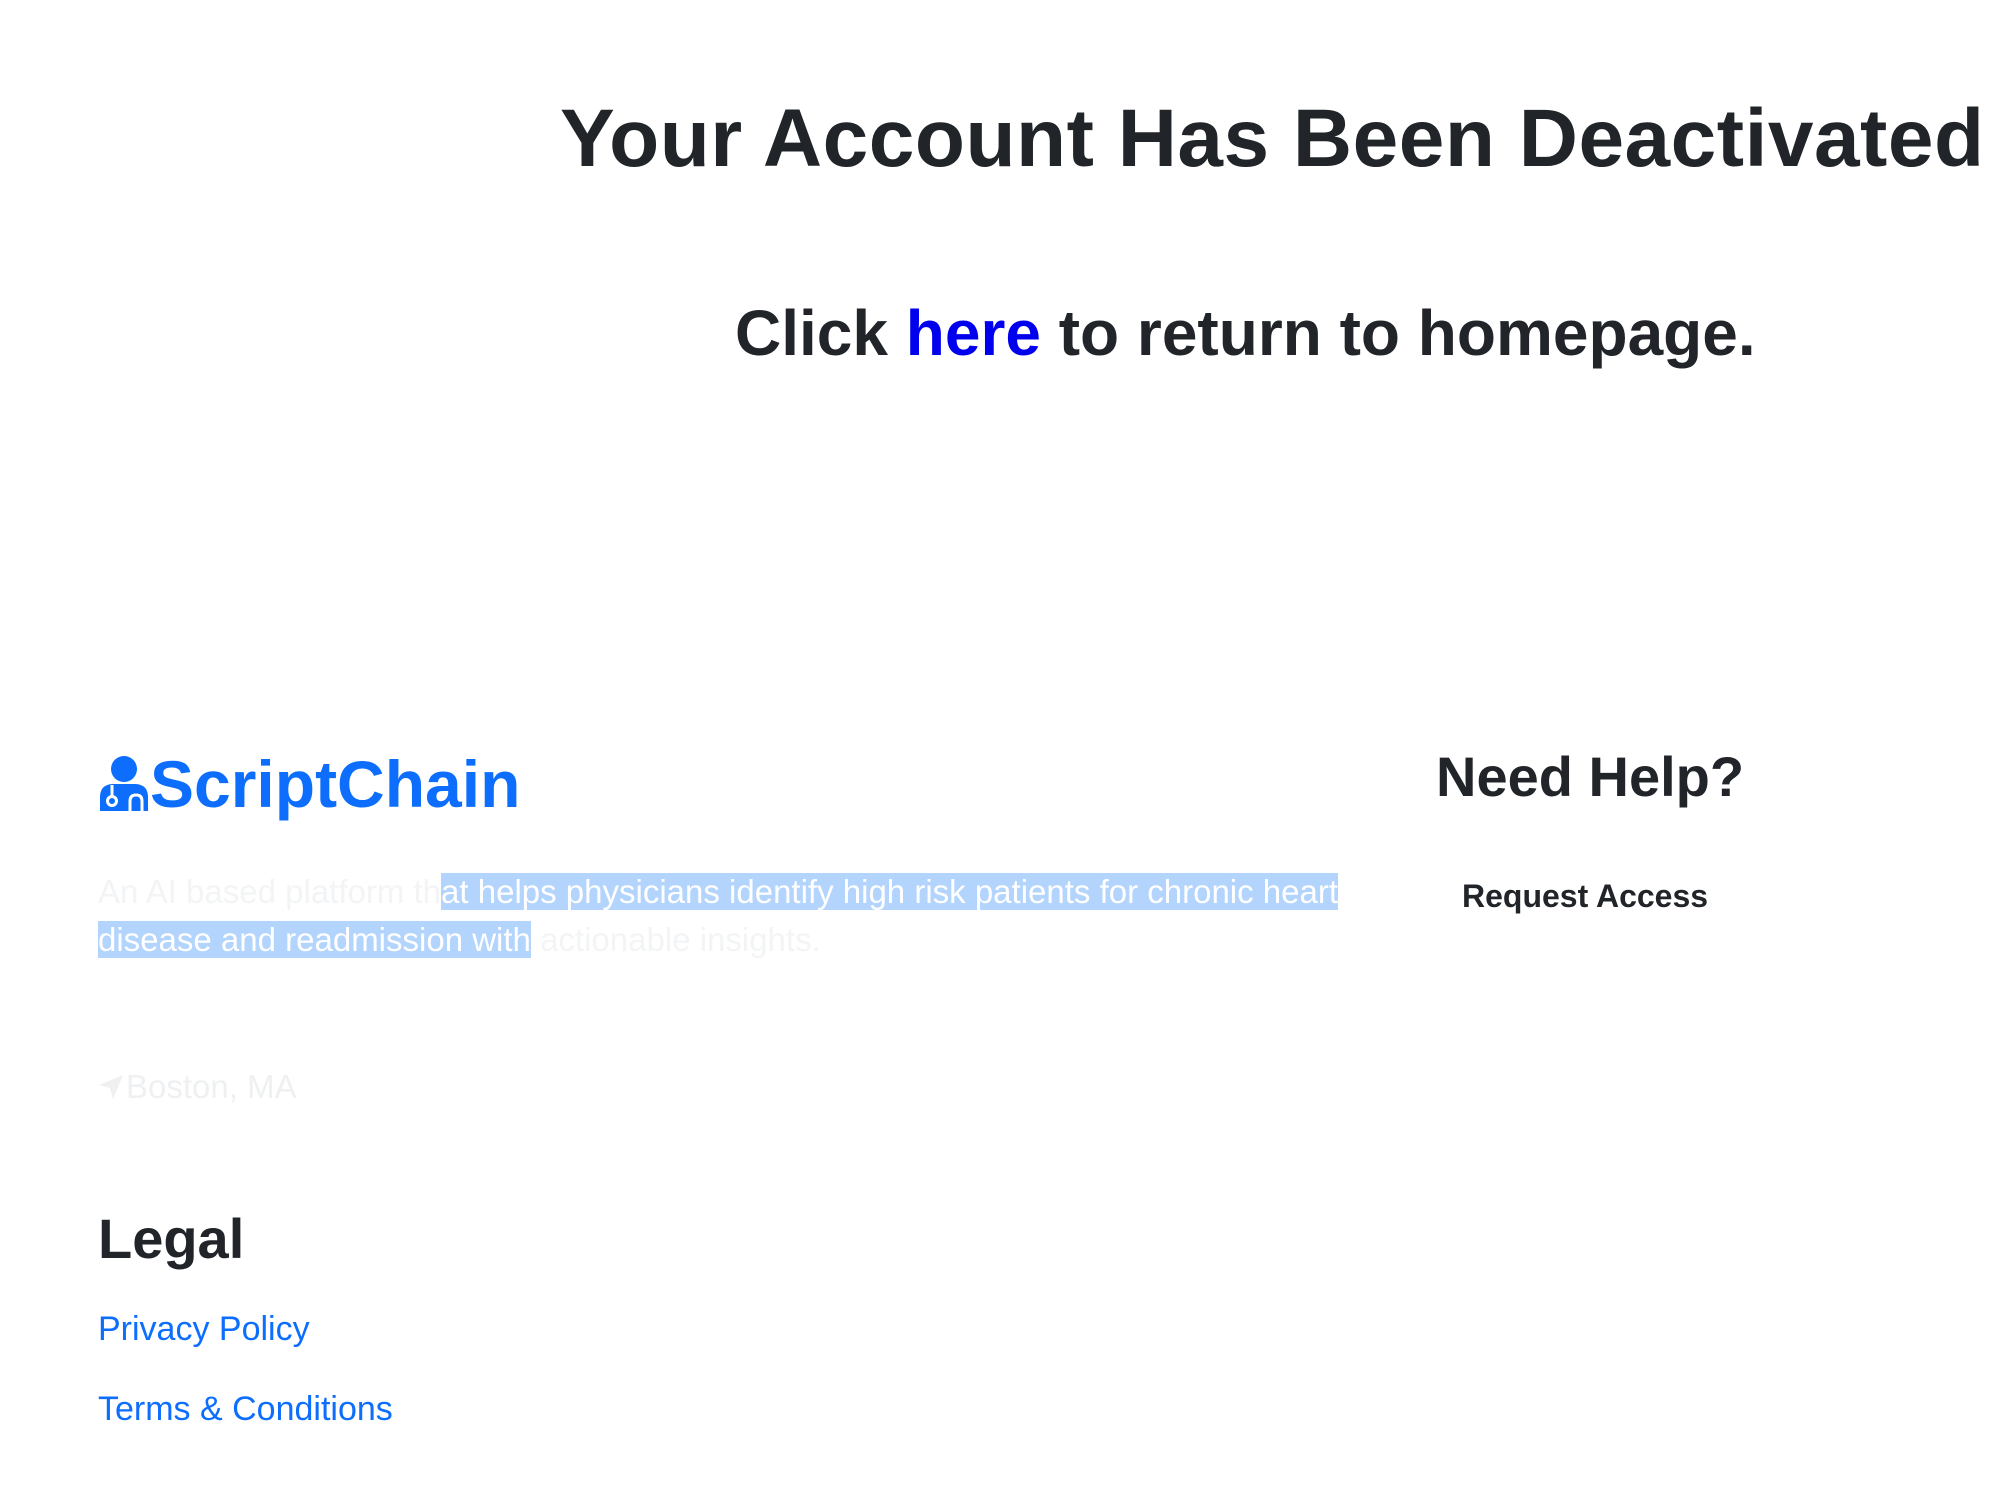 The image size is (1996, 1490). I want to click on tagline-part-1: An AI based platform th, so click(270, 891).